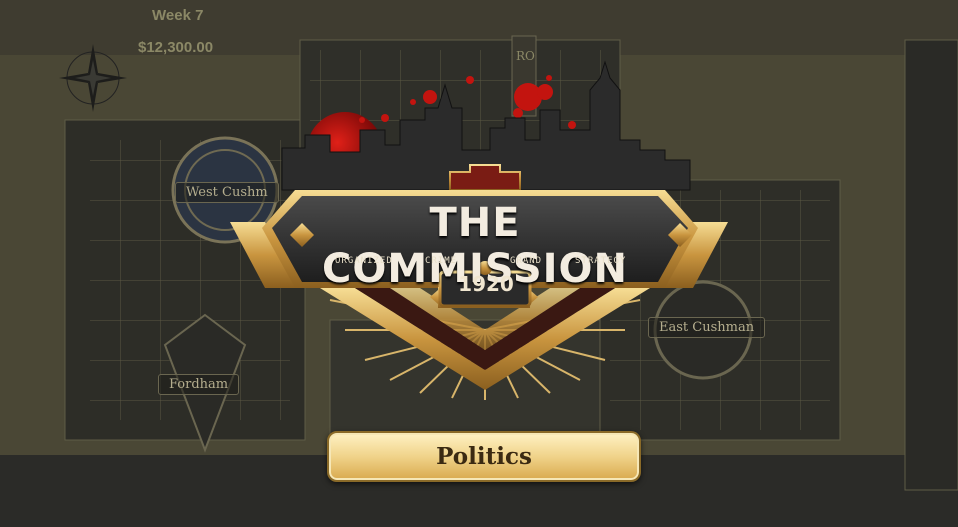 The height and width of the screenshot is (527, 958). I want to click on week-counter: Week 7, so click(178, 15).